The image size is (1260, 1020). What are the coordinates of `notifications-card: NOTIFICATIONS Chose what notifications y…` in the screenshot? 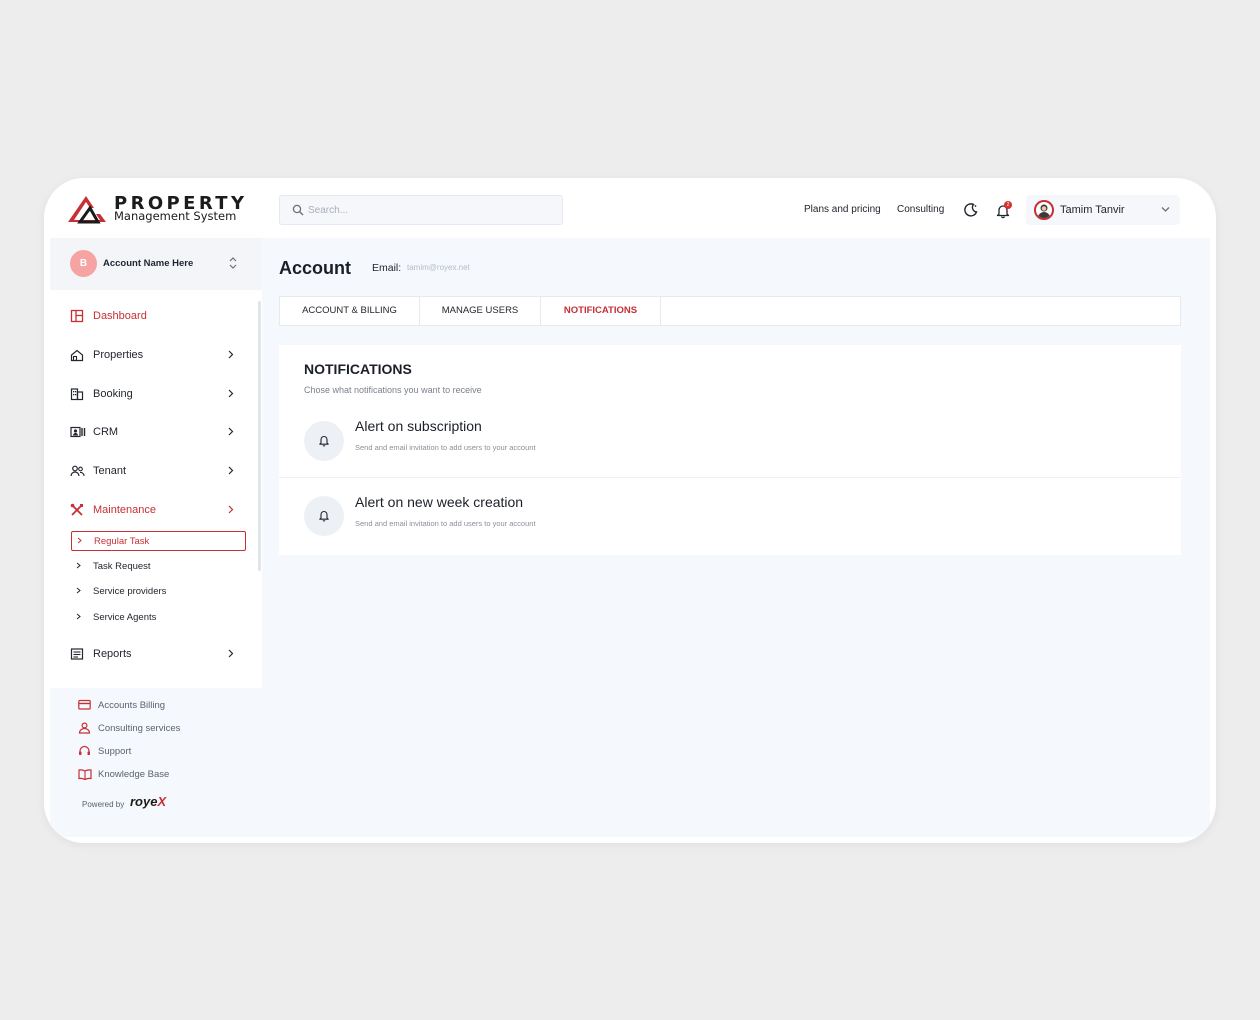 It's located at (730, 450).